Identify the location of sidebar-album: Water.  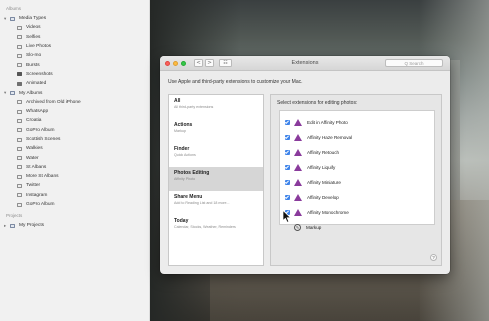
(74, 157).